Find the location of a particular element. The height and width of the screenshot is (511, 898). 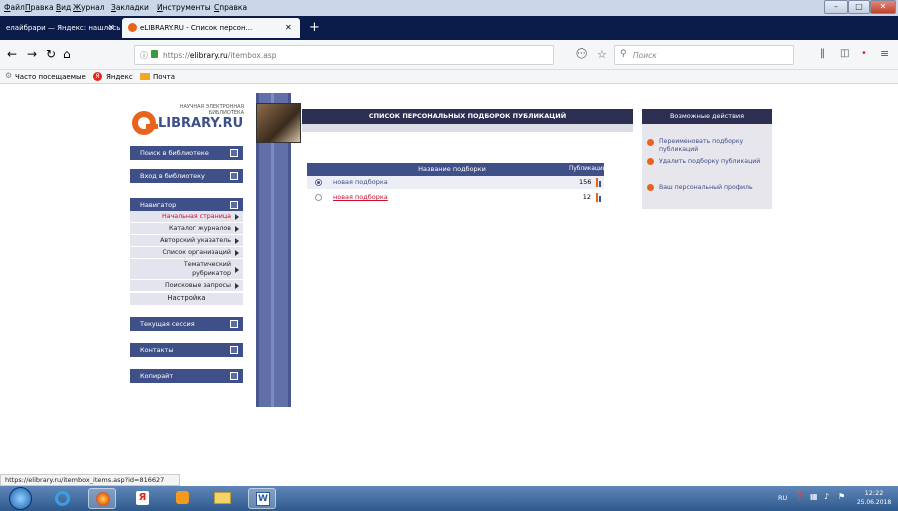

hamburger-menu-icon: ≡ is located at coordinates (884, 53).